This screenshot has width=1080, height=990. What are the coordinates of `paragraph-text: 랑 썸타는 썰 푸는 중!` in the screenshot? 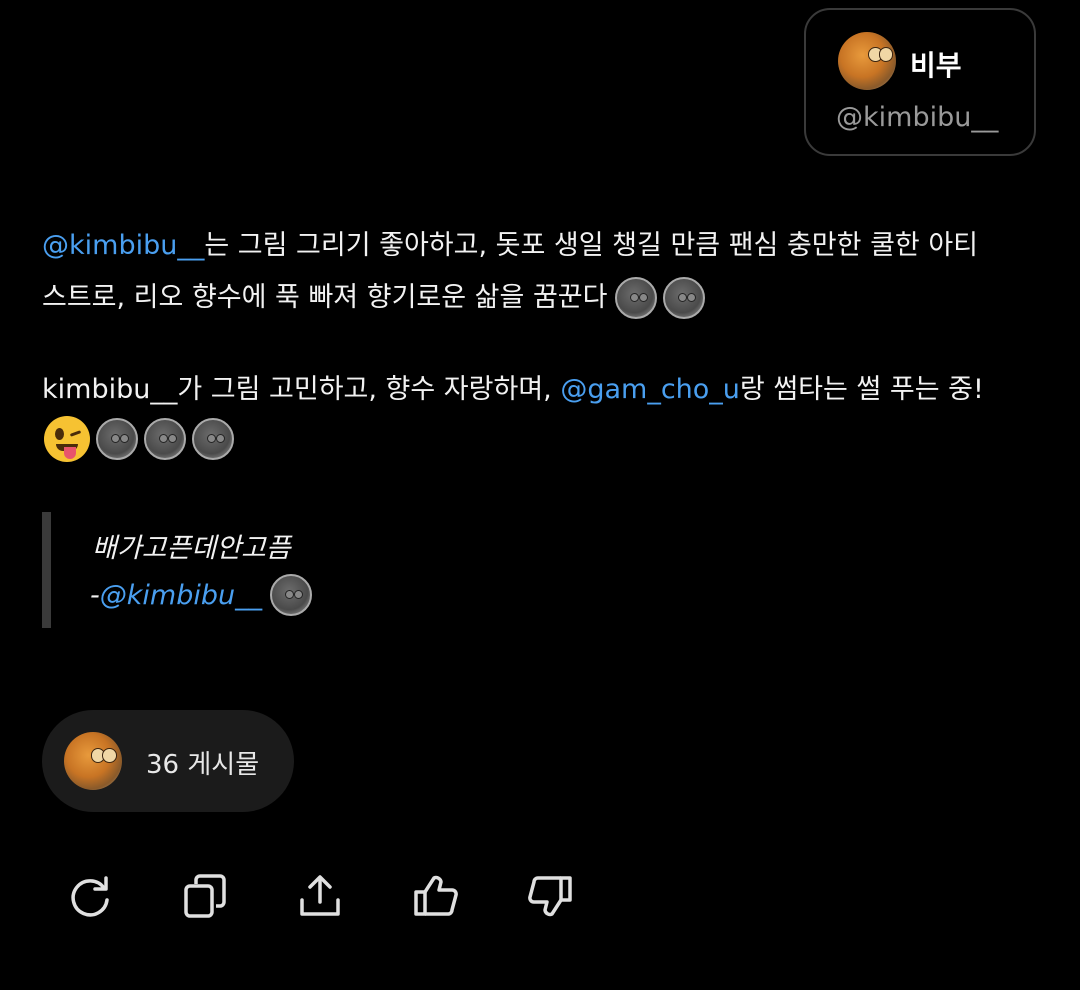 It's located at (861, 389).